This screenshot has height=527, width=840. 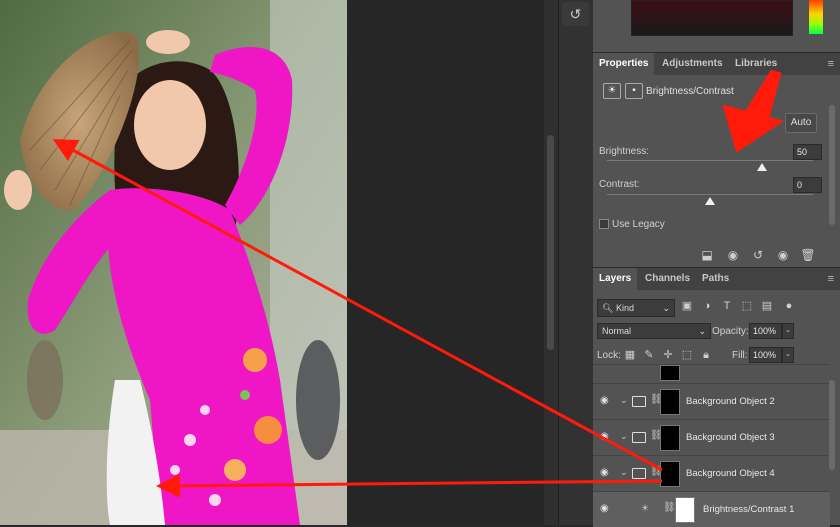 What do you see at coordinates (668, 355) in the screenshot?
I see `lock-position-icon: ✛` at bounding box center [668, 355].